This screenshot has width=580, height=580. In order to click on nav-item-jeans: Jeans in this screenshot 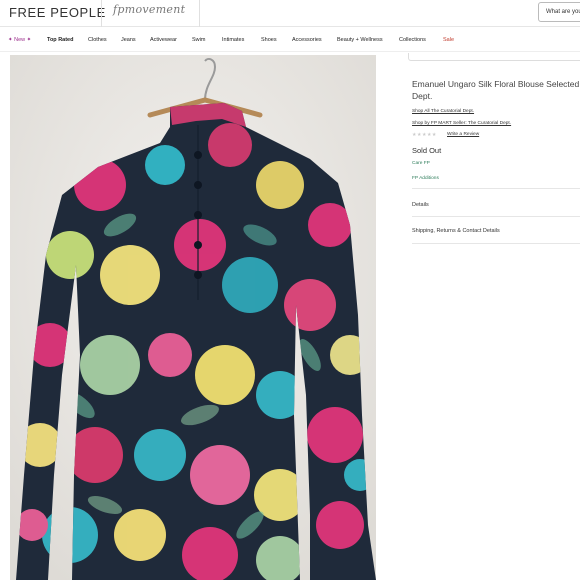, I will do `click(128, 40)`.